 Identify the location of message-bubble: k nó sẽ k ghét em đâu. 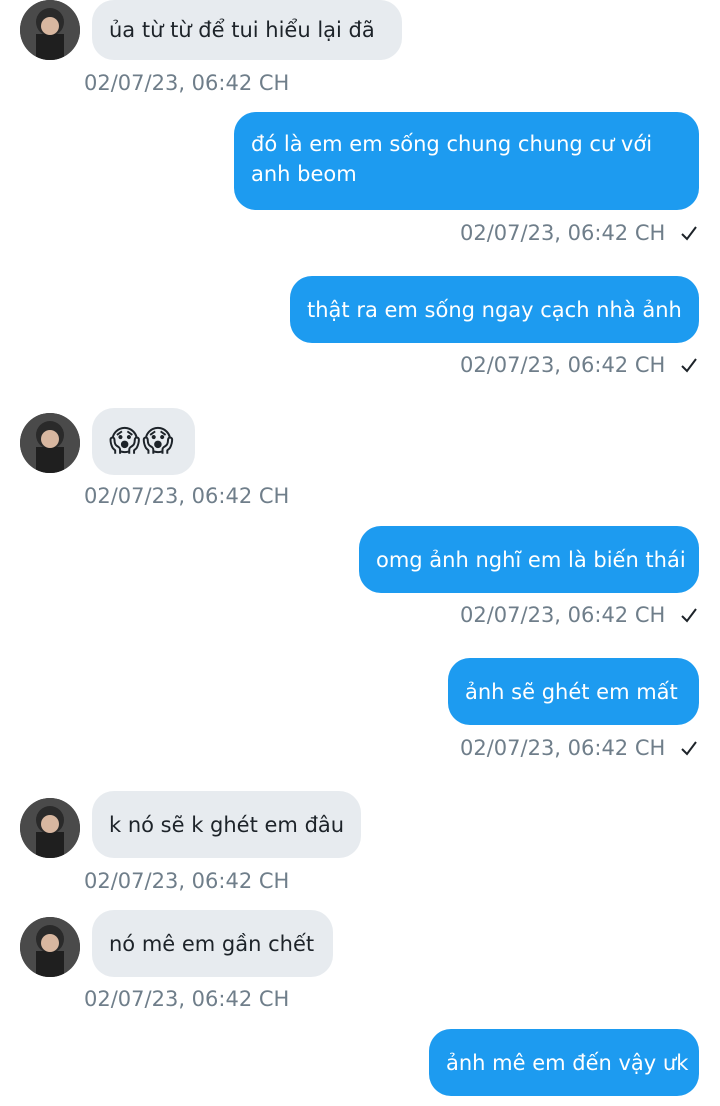
(226, 824).